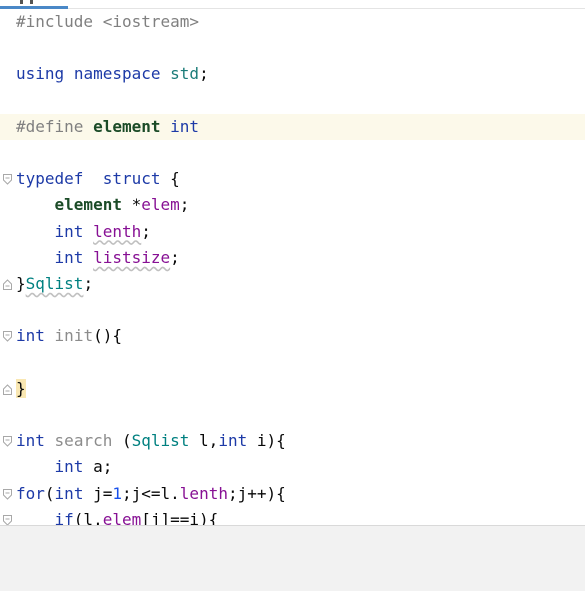 This screenshot has height=591, width=585. Describe the element at coordinates (88, 517) in the screenshot. I see `code-token: (l.` at that location.